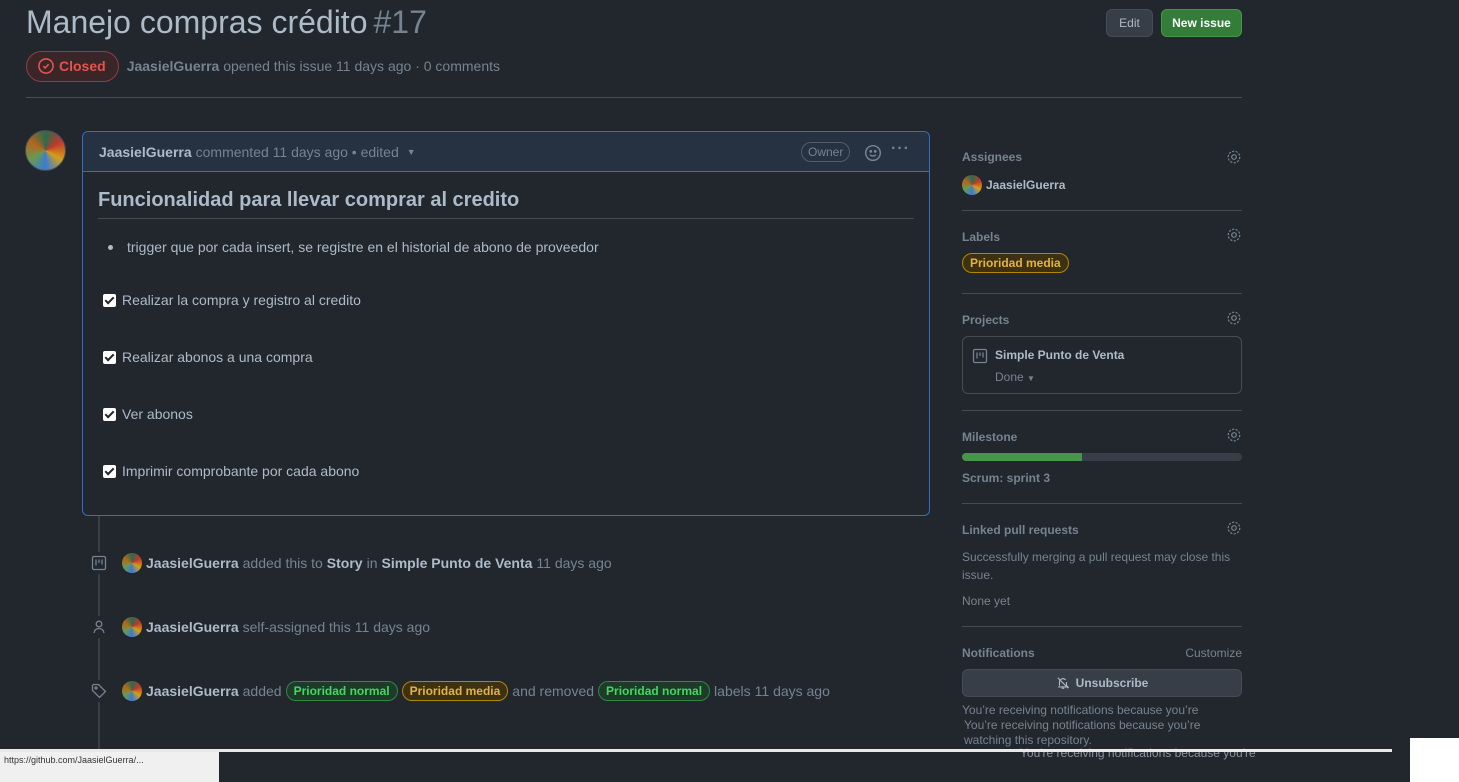 The image size is (1459, 782). Describe the element at coordinates (1102, 321) in the screenshot. I see `sidebar-projects: Projects` at that location.